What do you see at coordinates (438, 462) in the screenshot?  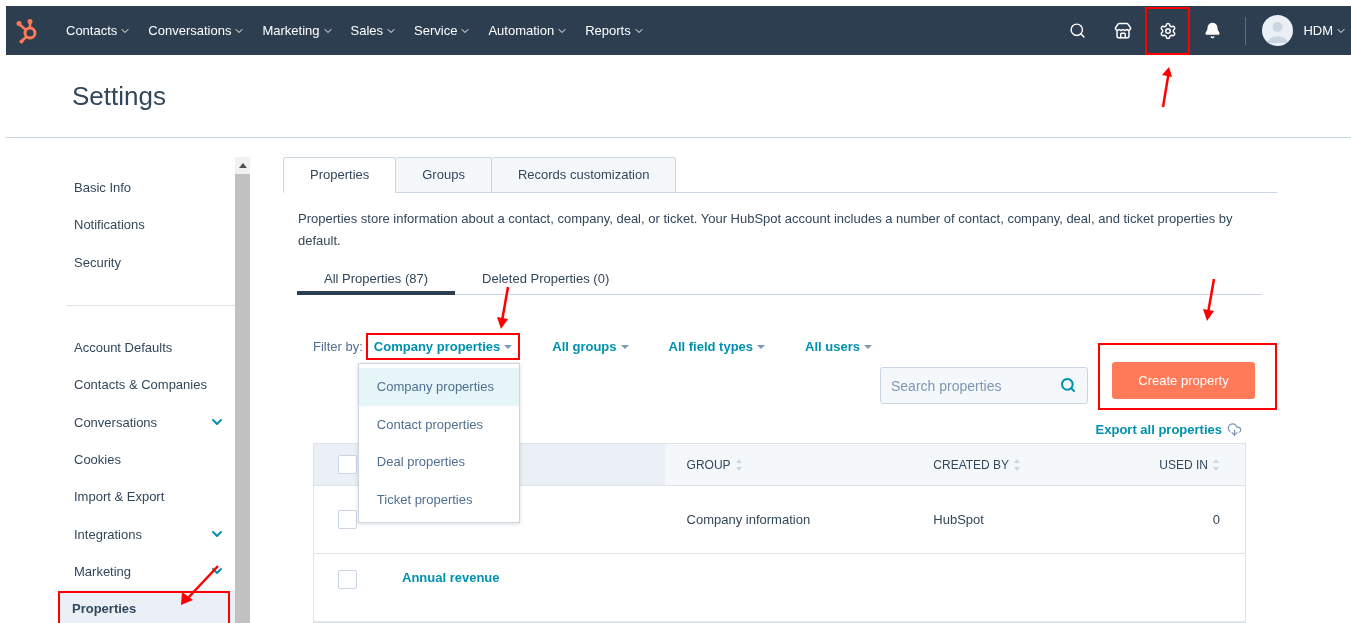 I see `dropdown-option: Deal properties` at bounding box center [438, 462].